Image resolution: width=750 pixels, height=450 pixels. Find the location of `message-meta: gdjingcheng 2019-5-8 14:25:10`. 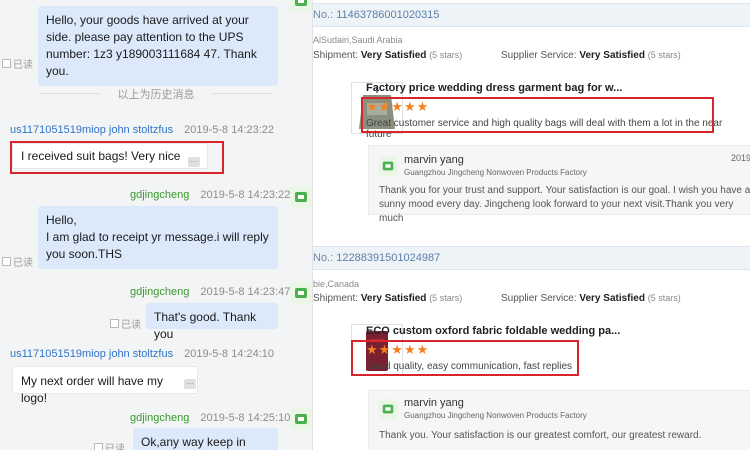

message-meta: gdjingcheng 2019-5-8 14:25:10 is located at coordinates (210, 418).